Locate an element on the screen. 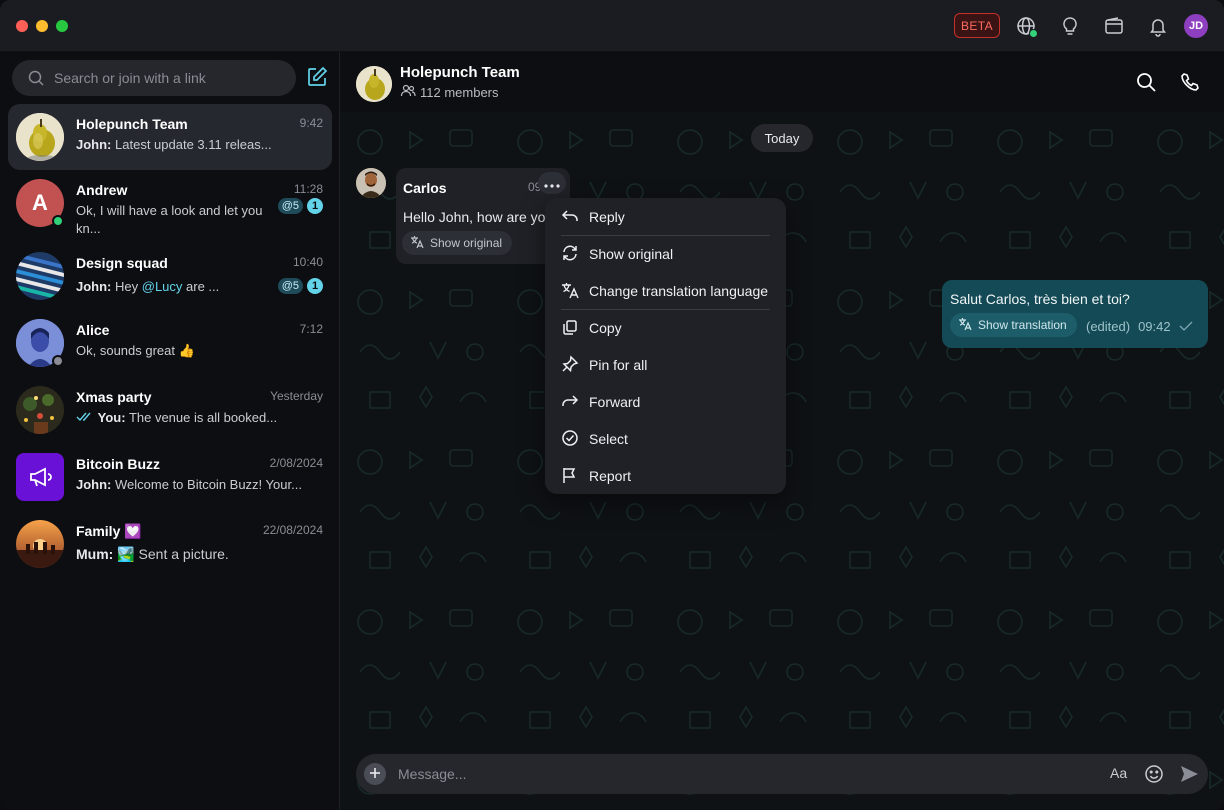 The width and height of the screenshot is (1224, 810). show-translation-button: Show translation is located at coordinates (1013, 325).